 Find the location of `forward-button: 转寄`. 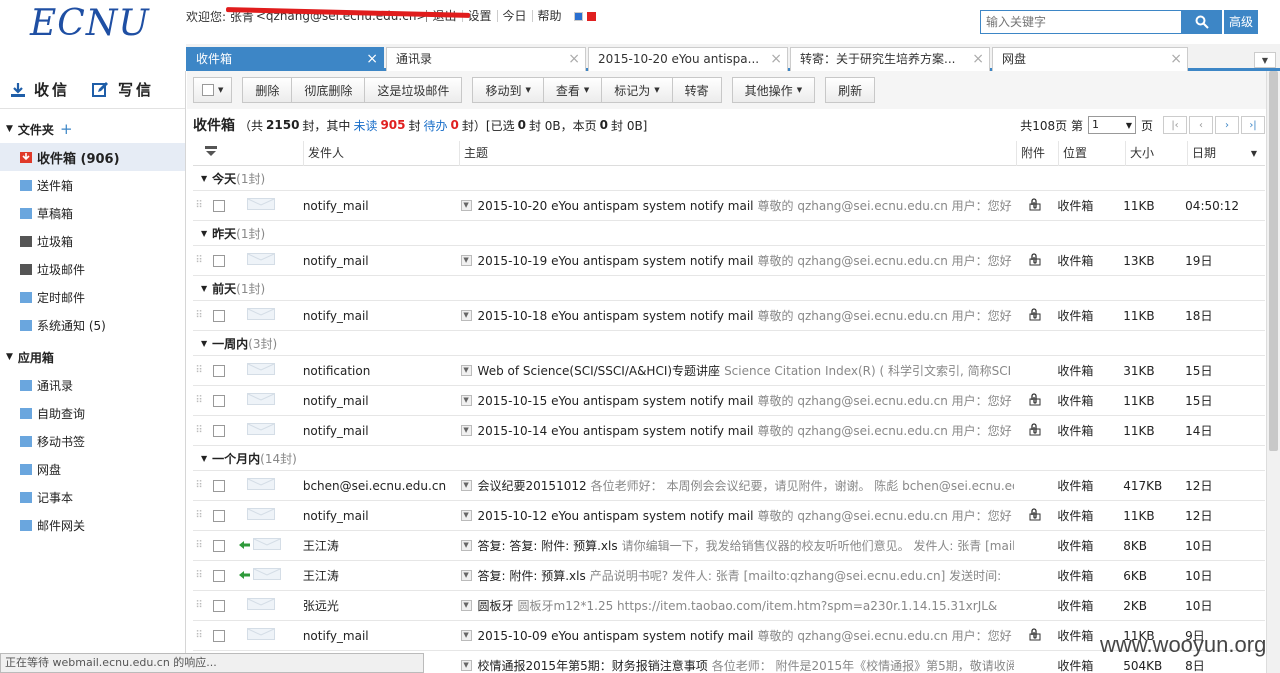

forward-button: 转寄 is located at coordinates (697, 90).